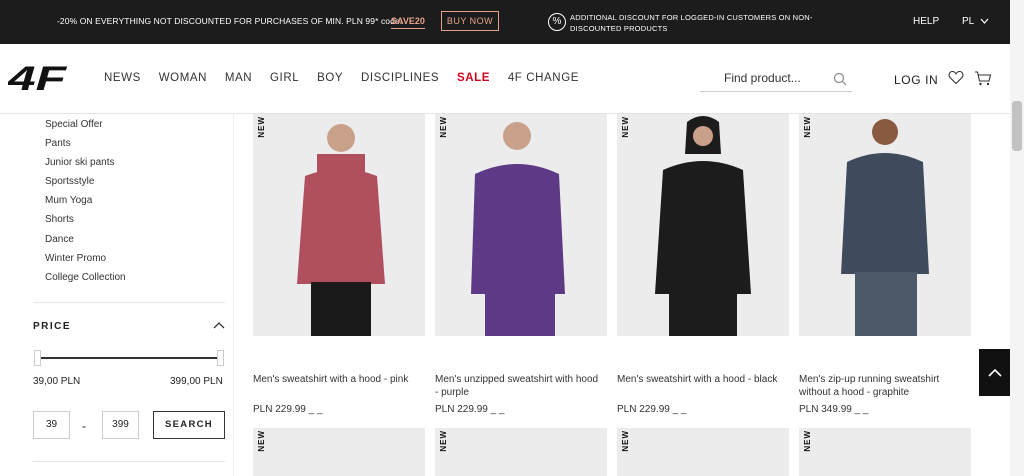 This screenshot has height=476, width=1024. Describe the element at coordinates (968, 21) in the screenshot. I see `language-label: PL` at that location.